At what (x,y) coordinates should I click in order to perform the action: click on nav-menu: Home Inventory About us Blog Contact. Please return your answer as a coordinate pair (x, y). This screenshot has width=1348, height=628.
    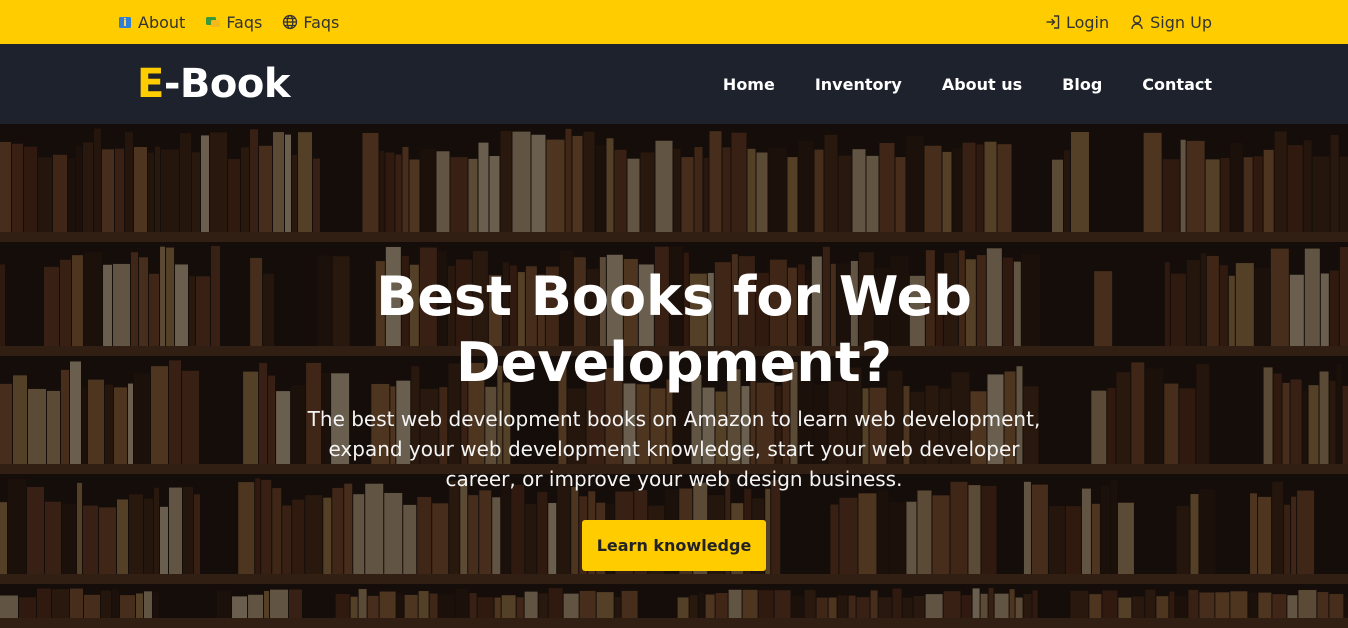
    Looking at the image, I should click on (967, 84).